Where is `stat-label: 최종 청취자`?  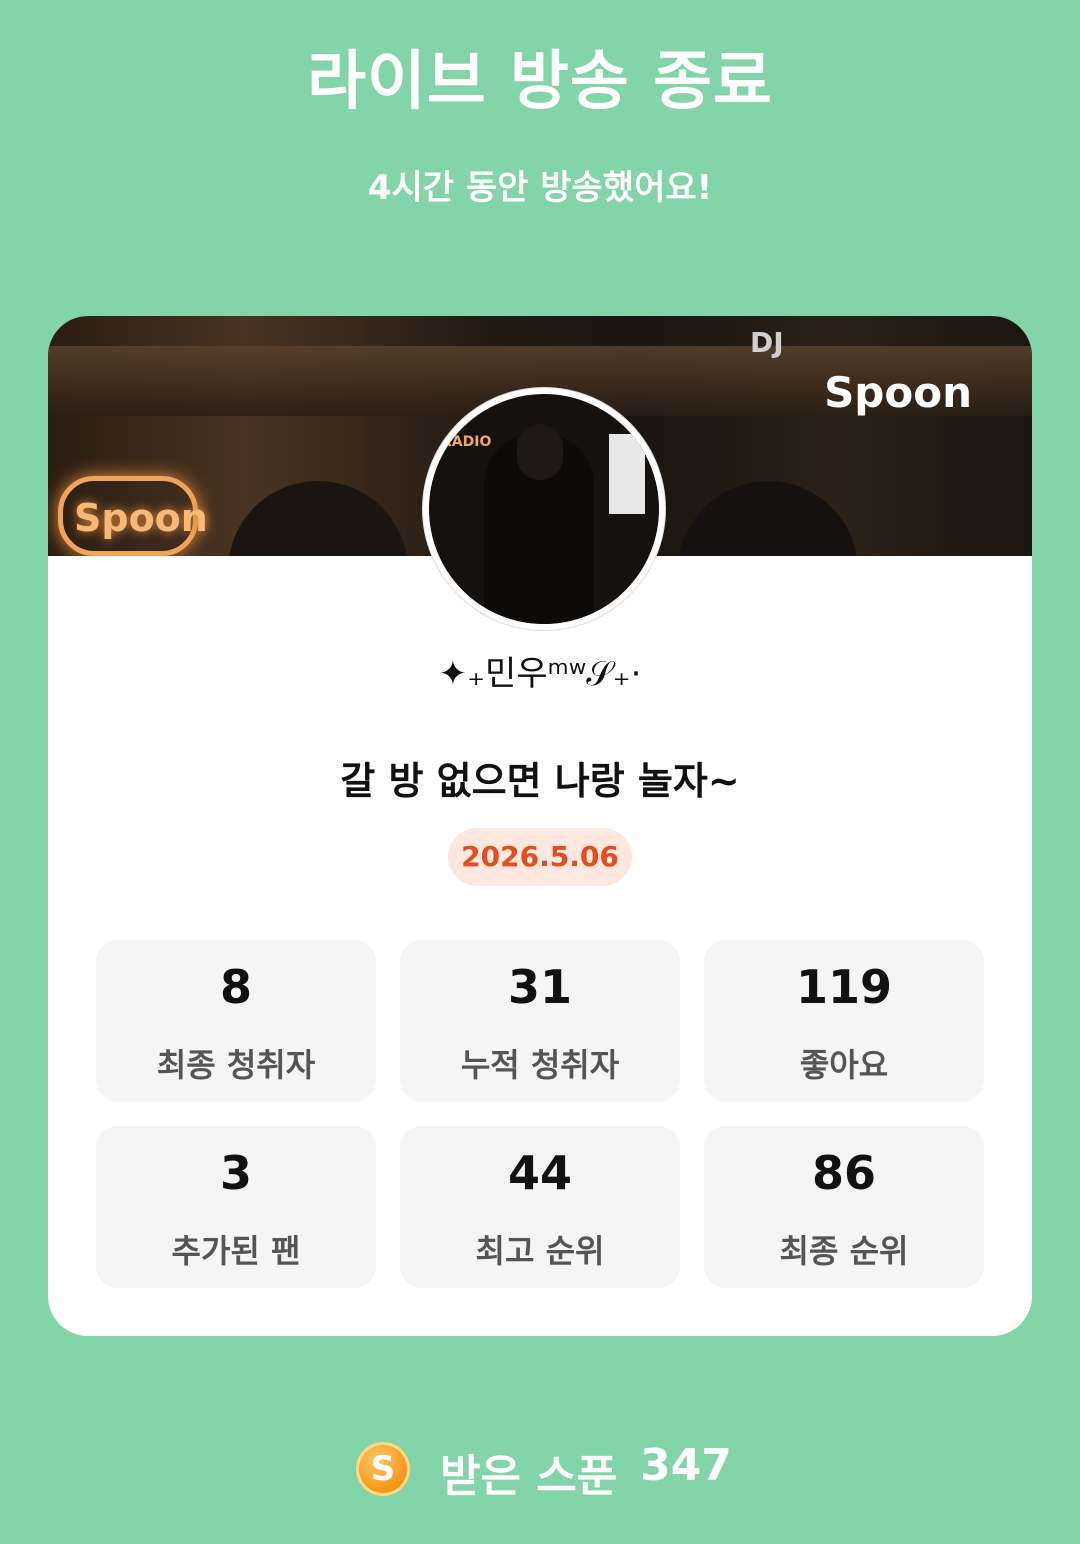
stat-label: 최종 청취자 is located at coordinates (236, 1065).